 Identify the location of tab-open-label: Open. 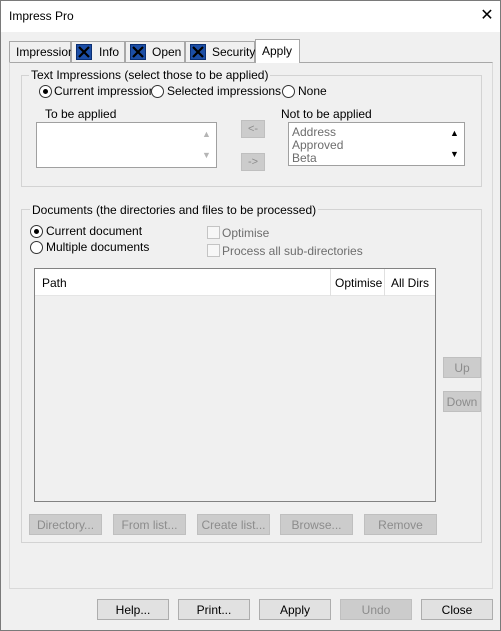
(167, 52).